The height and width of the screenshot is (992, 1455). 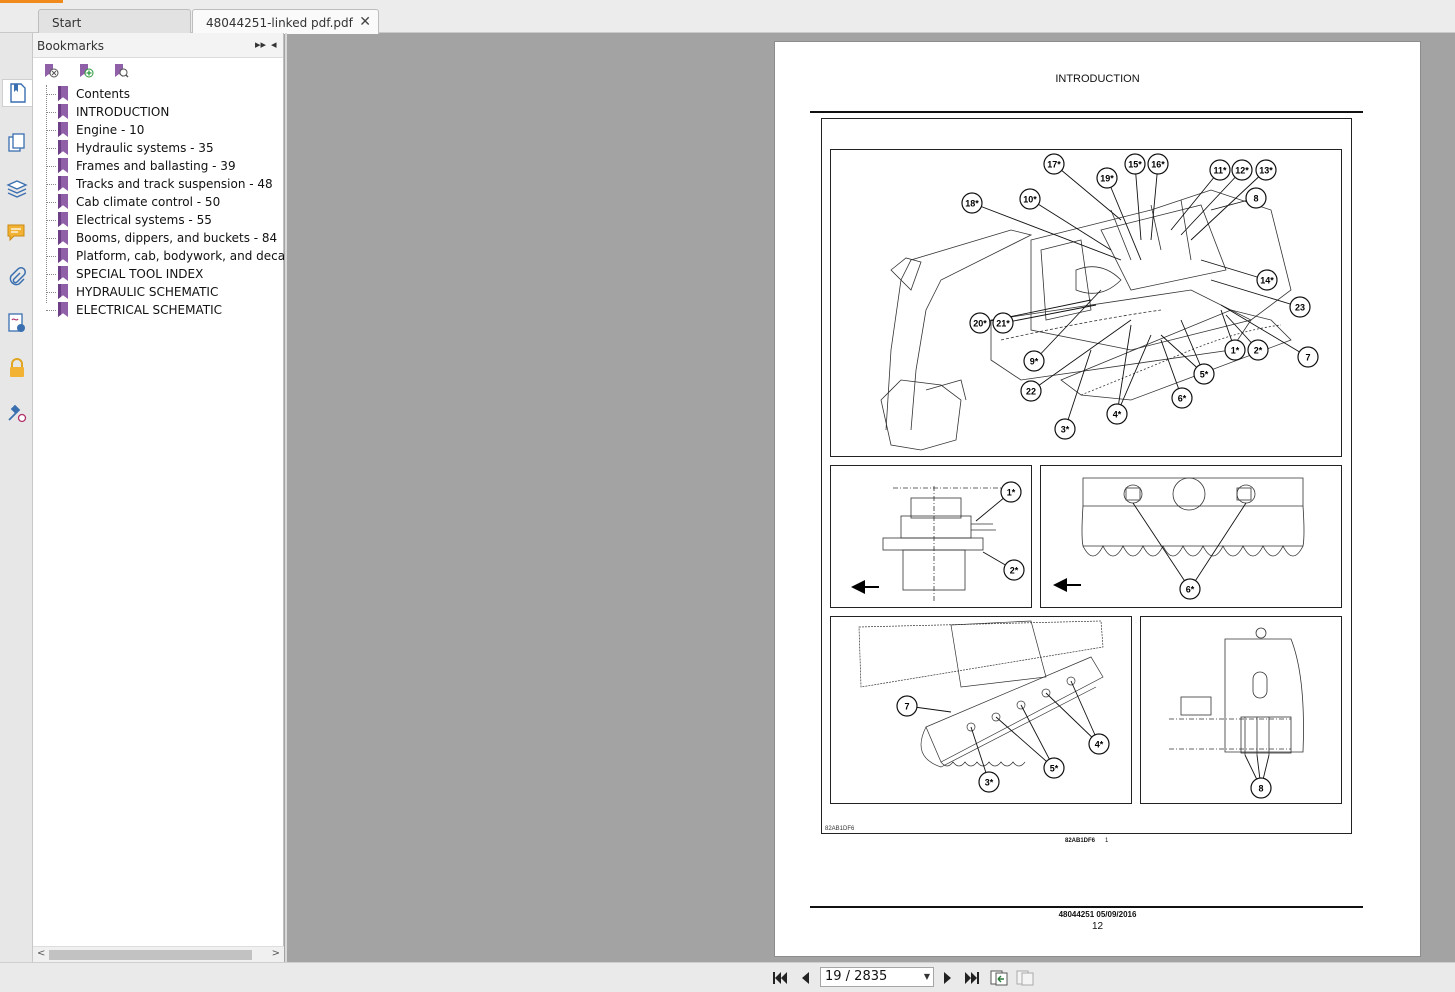 I want to click on callout-14-star: 14*, so click(x=1239, y=275).